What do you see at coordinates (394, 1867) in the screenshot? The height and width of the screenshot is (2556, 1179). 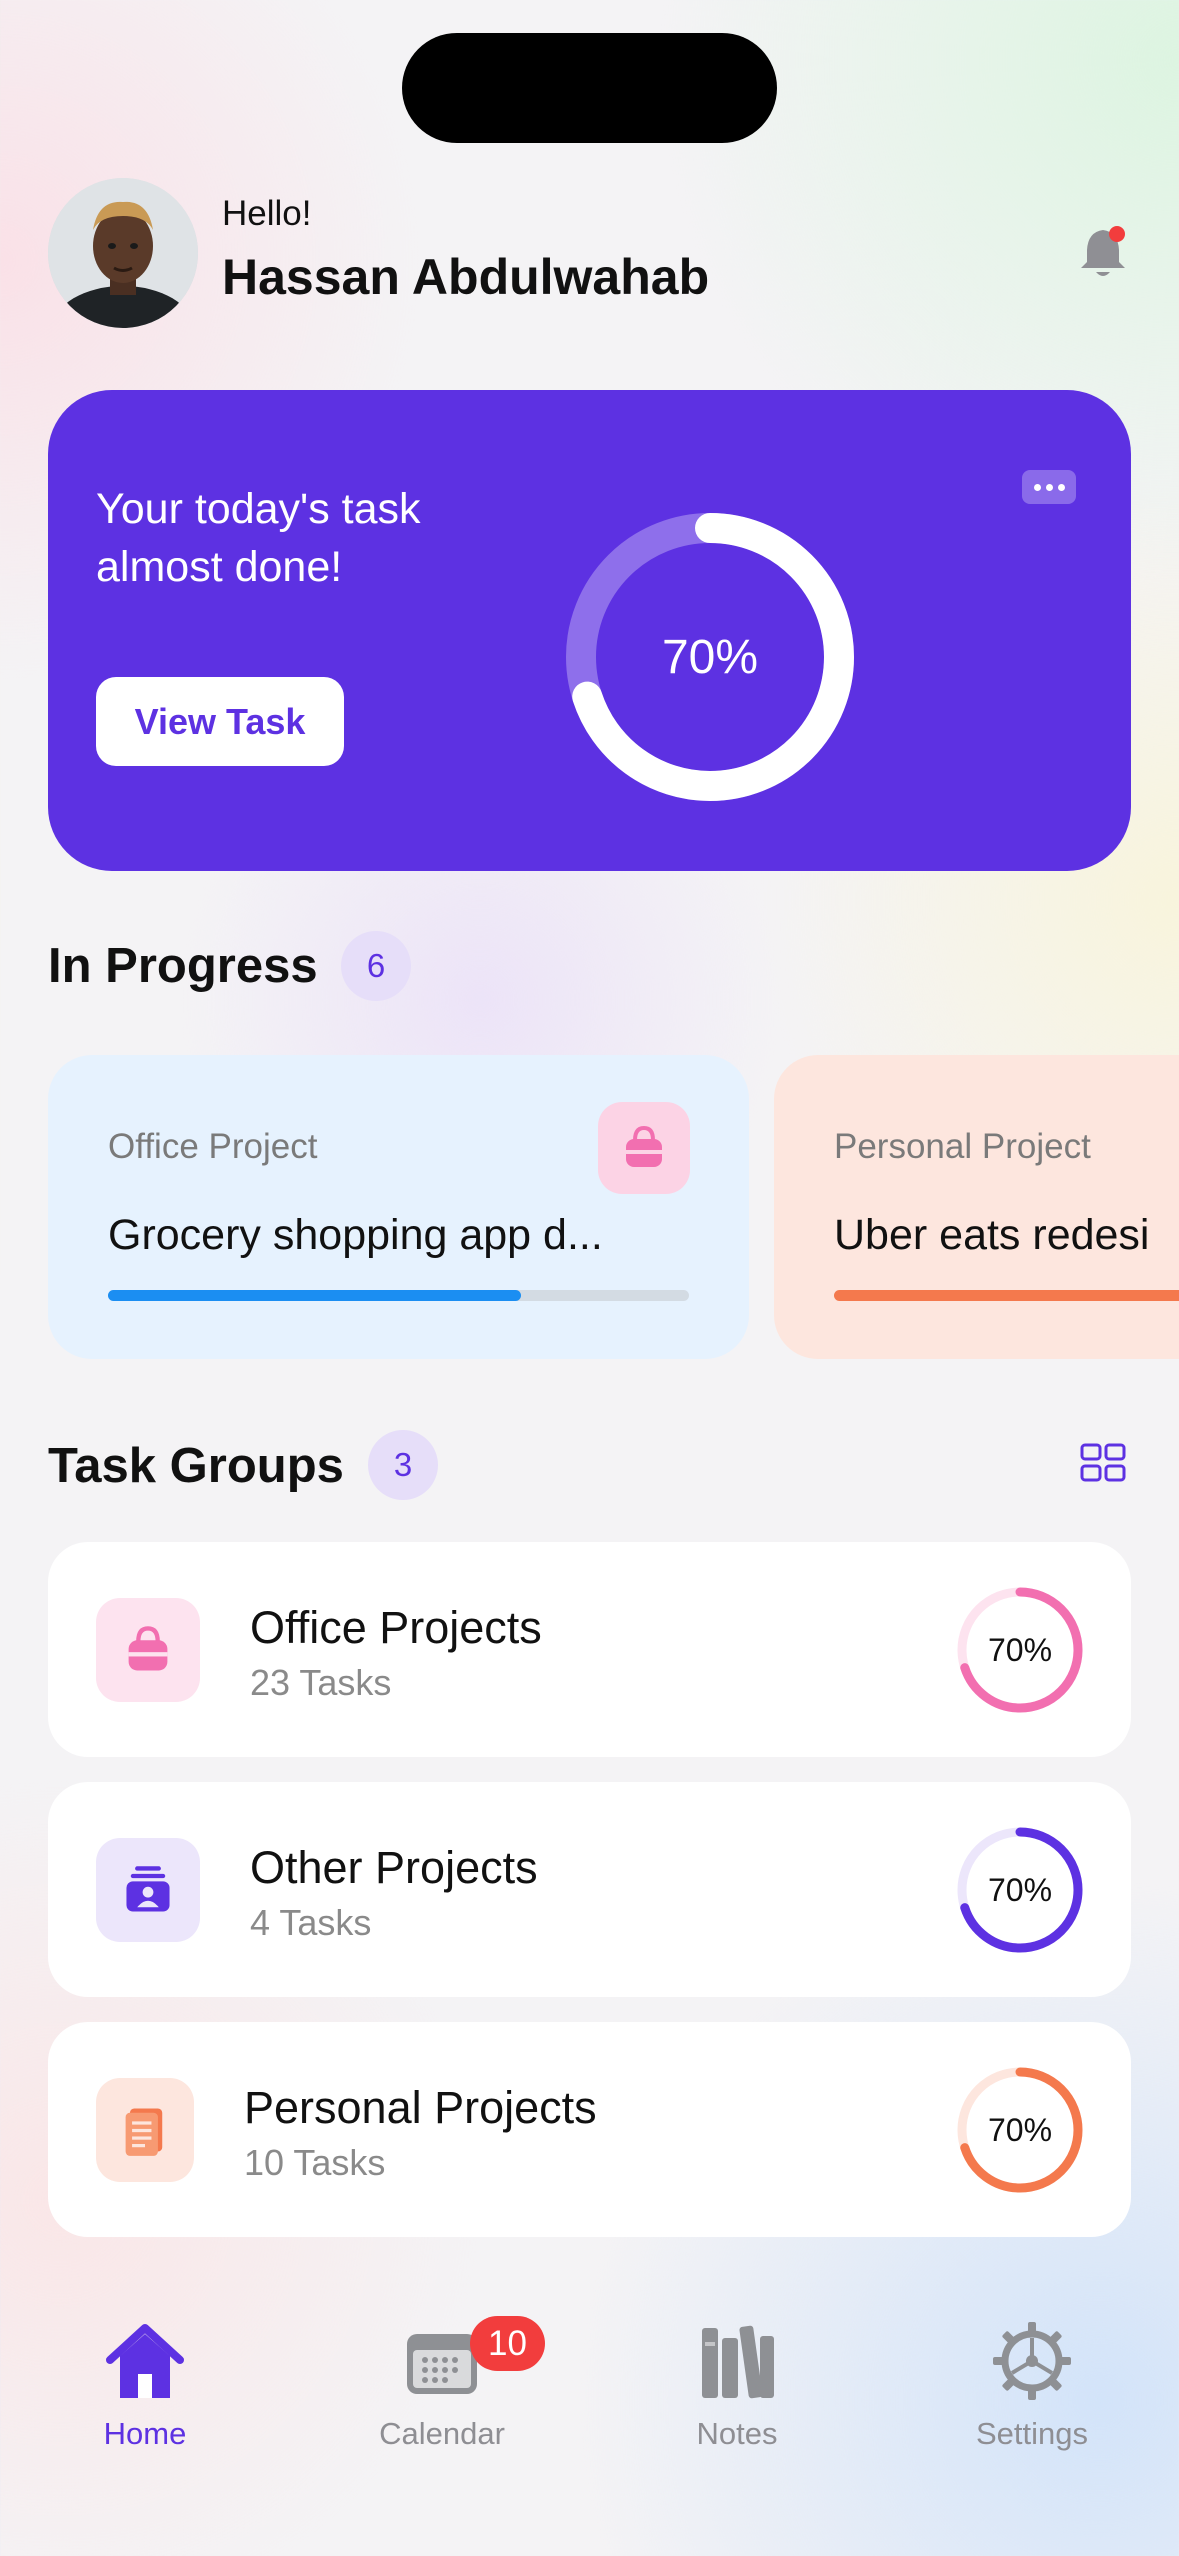 I see `task-group-name: Other Projects` at bounding box center [394, 1867].